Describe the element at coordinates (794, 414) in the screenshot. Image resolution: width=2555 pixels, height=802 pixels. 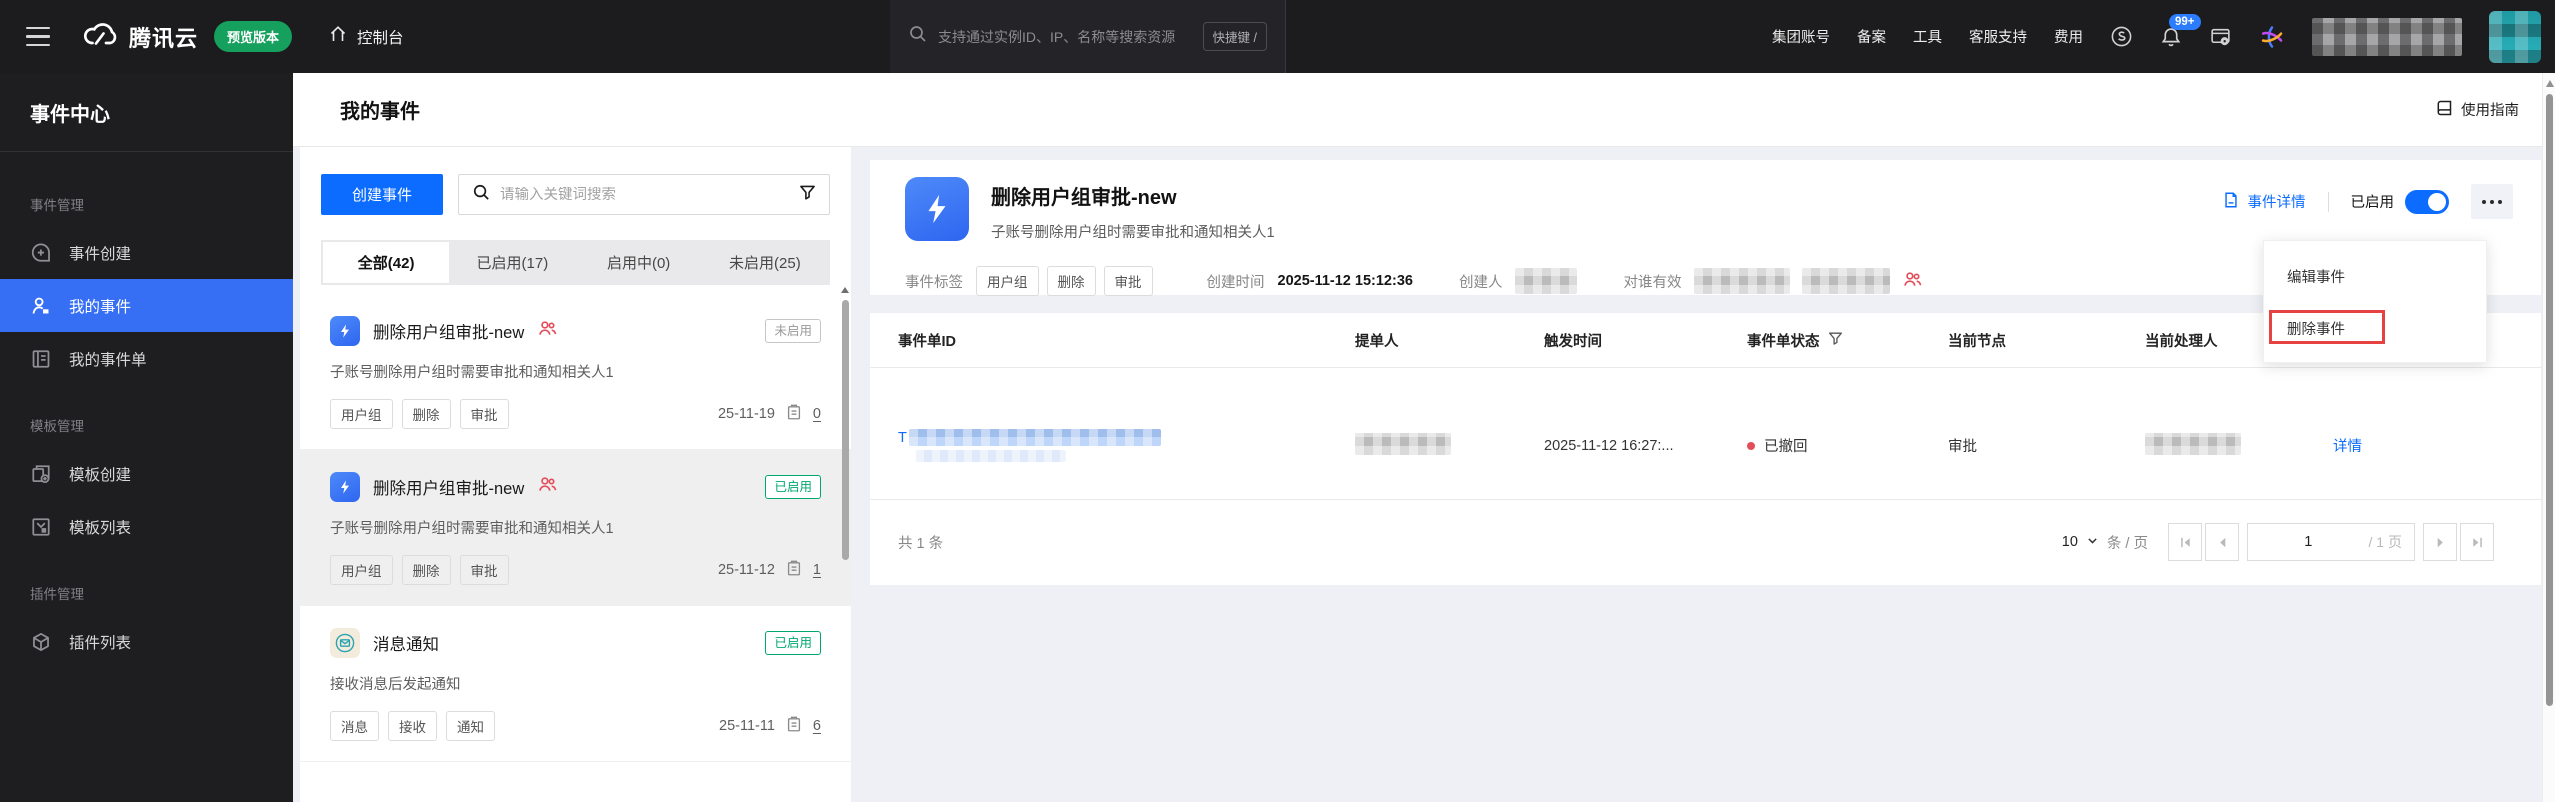
I see `clipboard-icon` at that location.